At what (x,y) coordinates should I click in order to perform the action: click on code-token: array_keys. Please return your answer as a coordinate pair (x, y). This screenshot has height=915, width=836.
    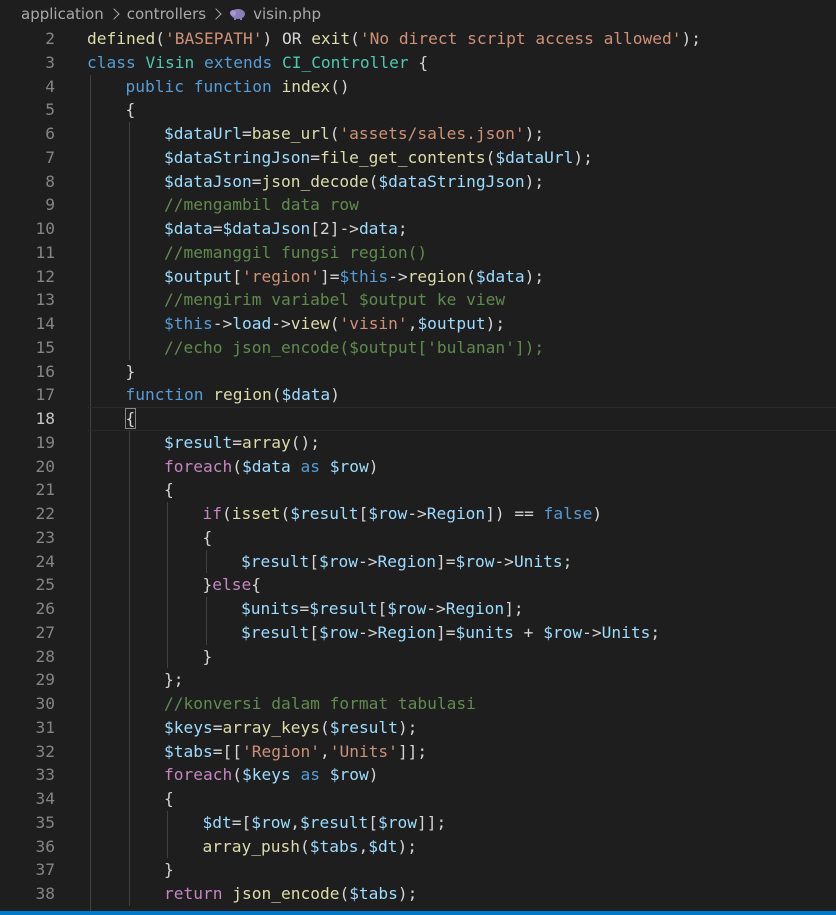
    Looking at the image, I should click on (271, 727).